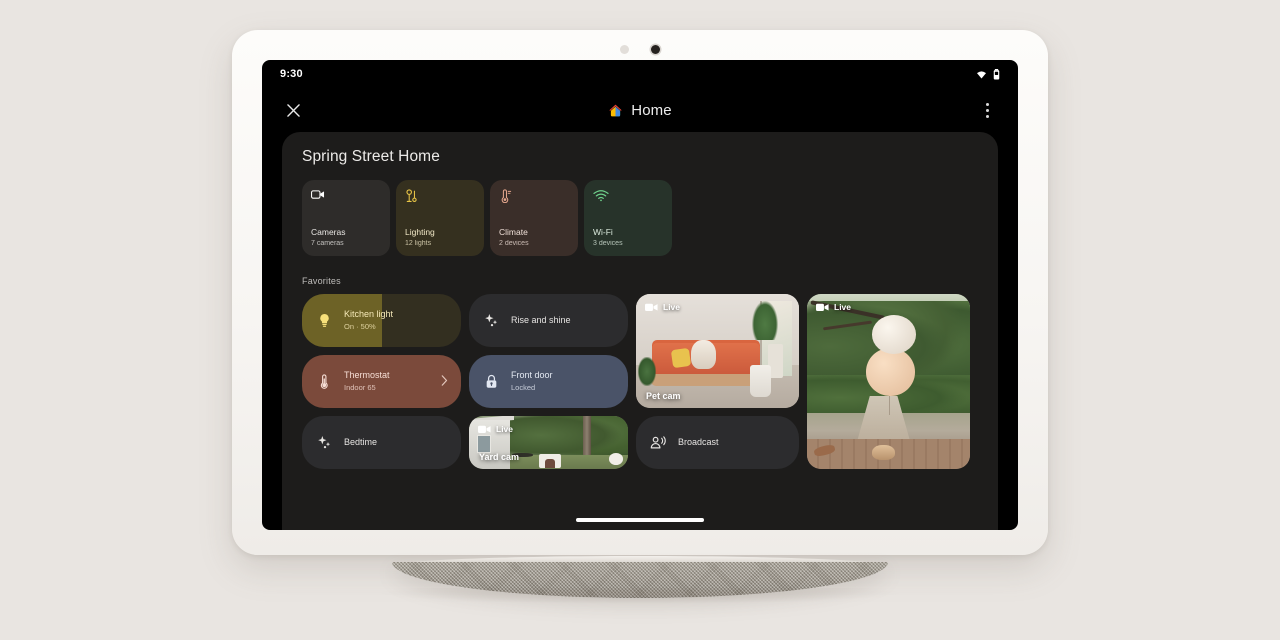 The width and height of the screenshot is (1280, 640). What do you see at coordinates (548, 442) in the screenshot?
I see `camera-card-yard-cam: Live Yard cam` at bounding box center [548, 442].